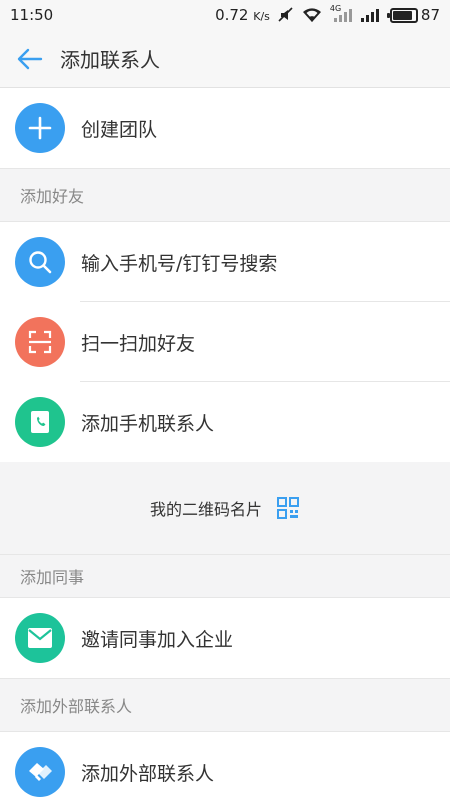 This screenshot has width=450, height=800. I want to click on add-external-item: 添加外部联系人, so click(225, 766).